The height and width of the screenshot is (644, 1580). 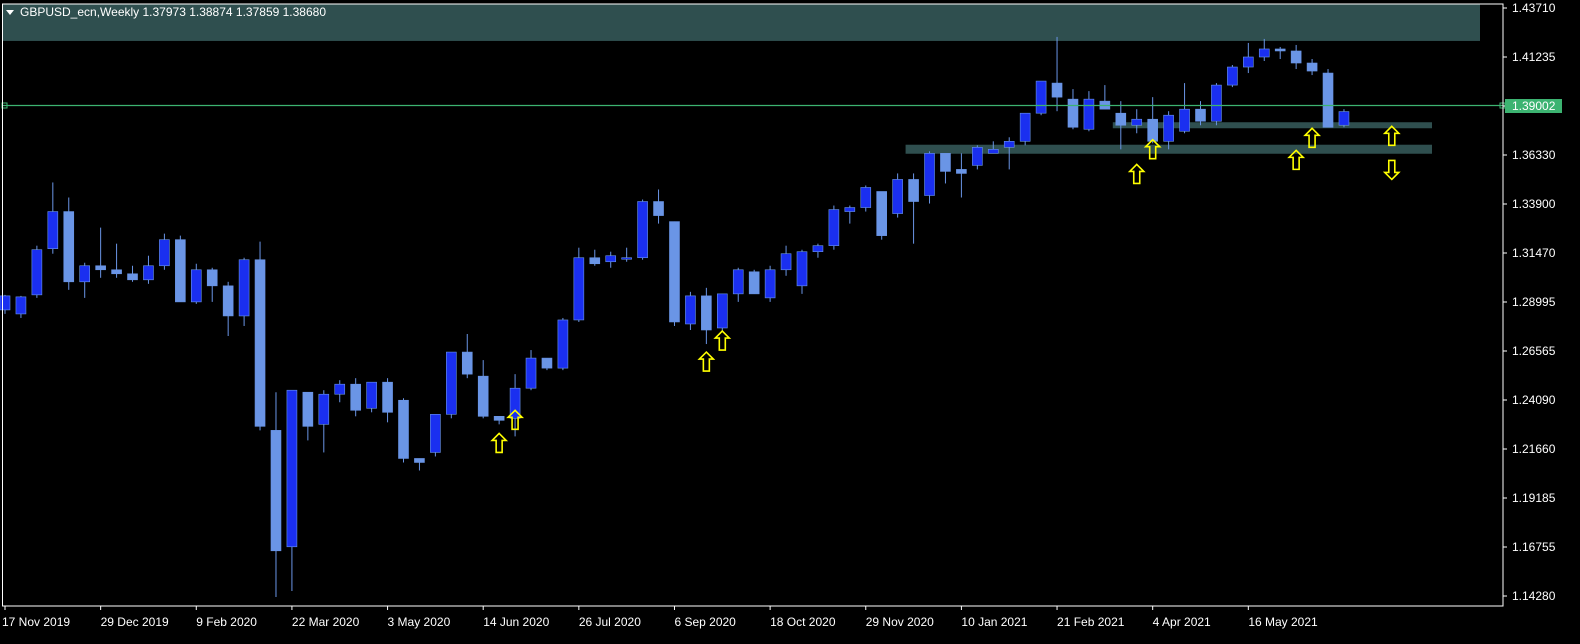 What do you see at coordinates (226, 622) in the screenshot?
I see `x-tick-label: 9 Feb 2020` at bounding box center [226, 622].